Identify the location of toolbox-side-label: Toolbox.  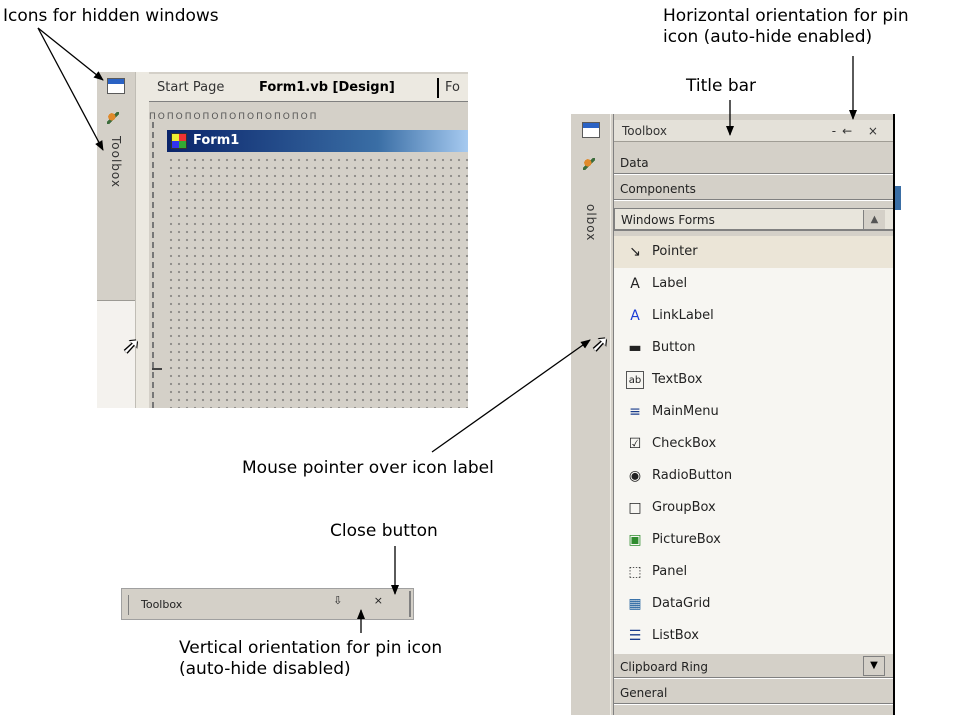
(116, 162).